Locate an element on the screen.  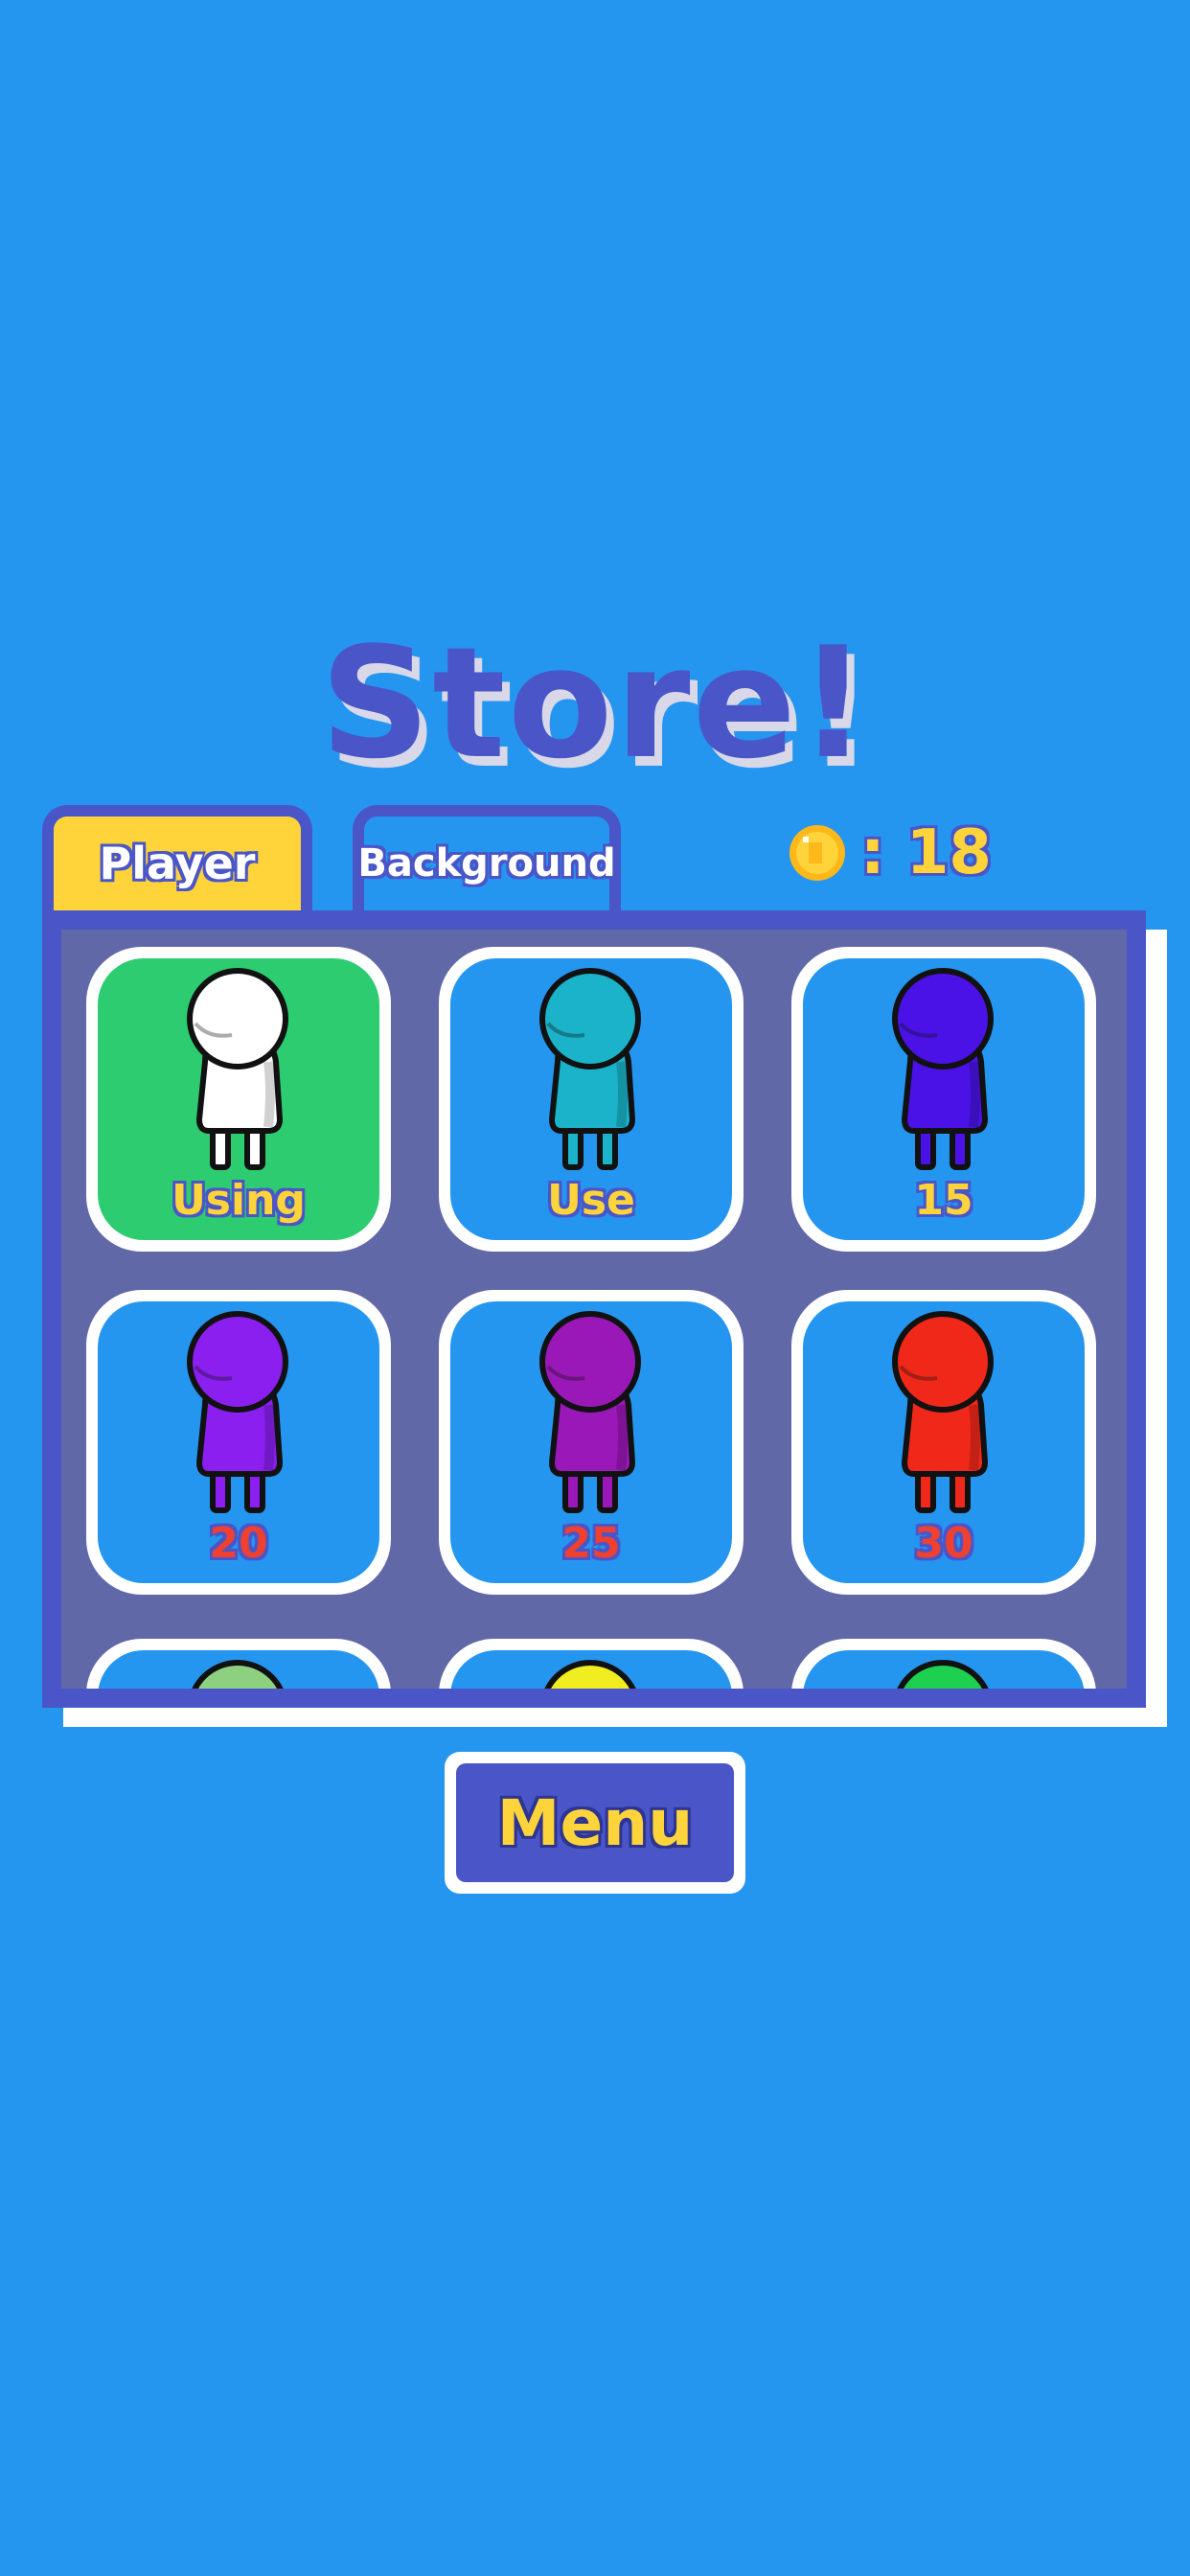
coin-count: : 18 is located at coordinates (926, 852).